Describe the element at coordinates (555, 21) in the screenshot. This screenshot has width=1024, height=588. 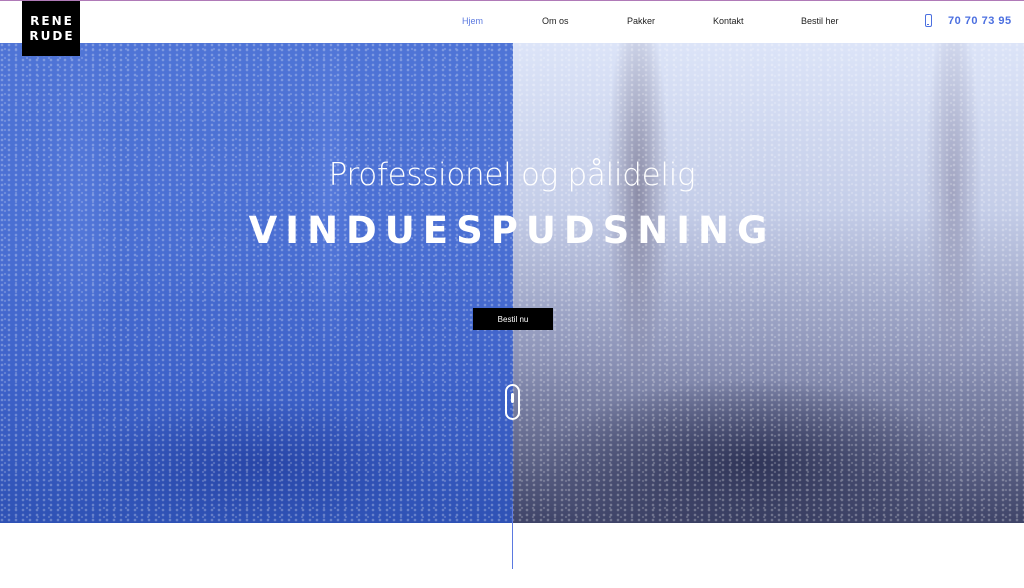
I see `nav-item-om-os: Om os` at that location.